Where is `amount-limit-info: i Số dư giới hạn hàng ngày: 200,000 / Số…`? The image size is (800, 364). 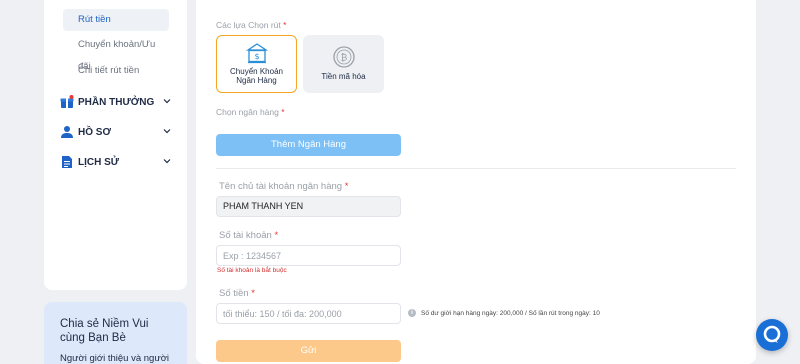 amount-limit-info: i Số dư giới hạn hàng ngày: 200,000 / Số… is located at coordinates (504, 313).